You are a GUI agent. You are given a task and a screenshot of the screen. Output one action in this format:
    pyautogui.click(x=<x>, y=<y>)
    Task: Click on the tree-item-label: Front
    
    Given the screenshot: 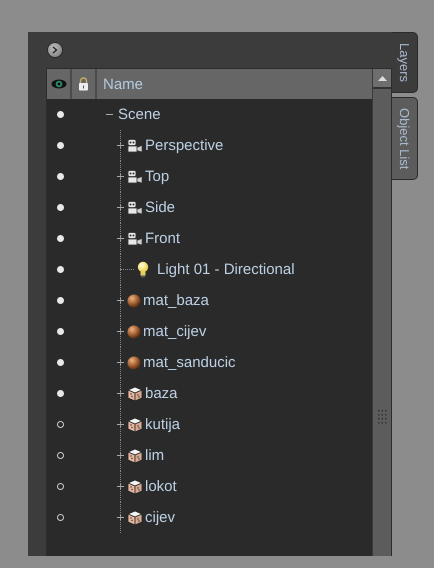 What is the action you would take?
    pyautogui.click(x=162, y=238)
    